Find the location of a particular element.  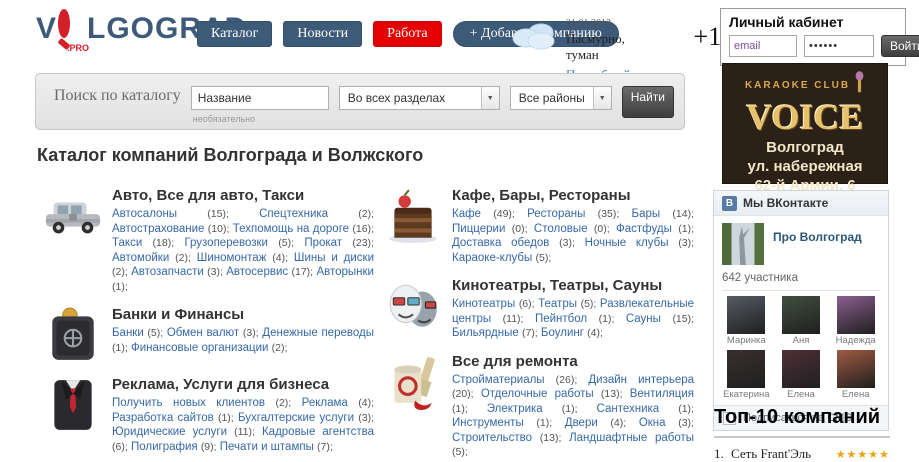

category-title: Кафе, Бары, Рестораны is located at coordinates (573, 195).